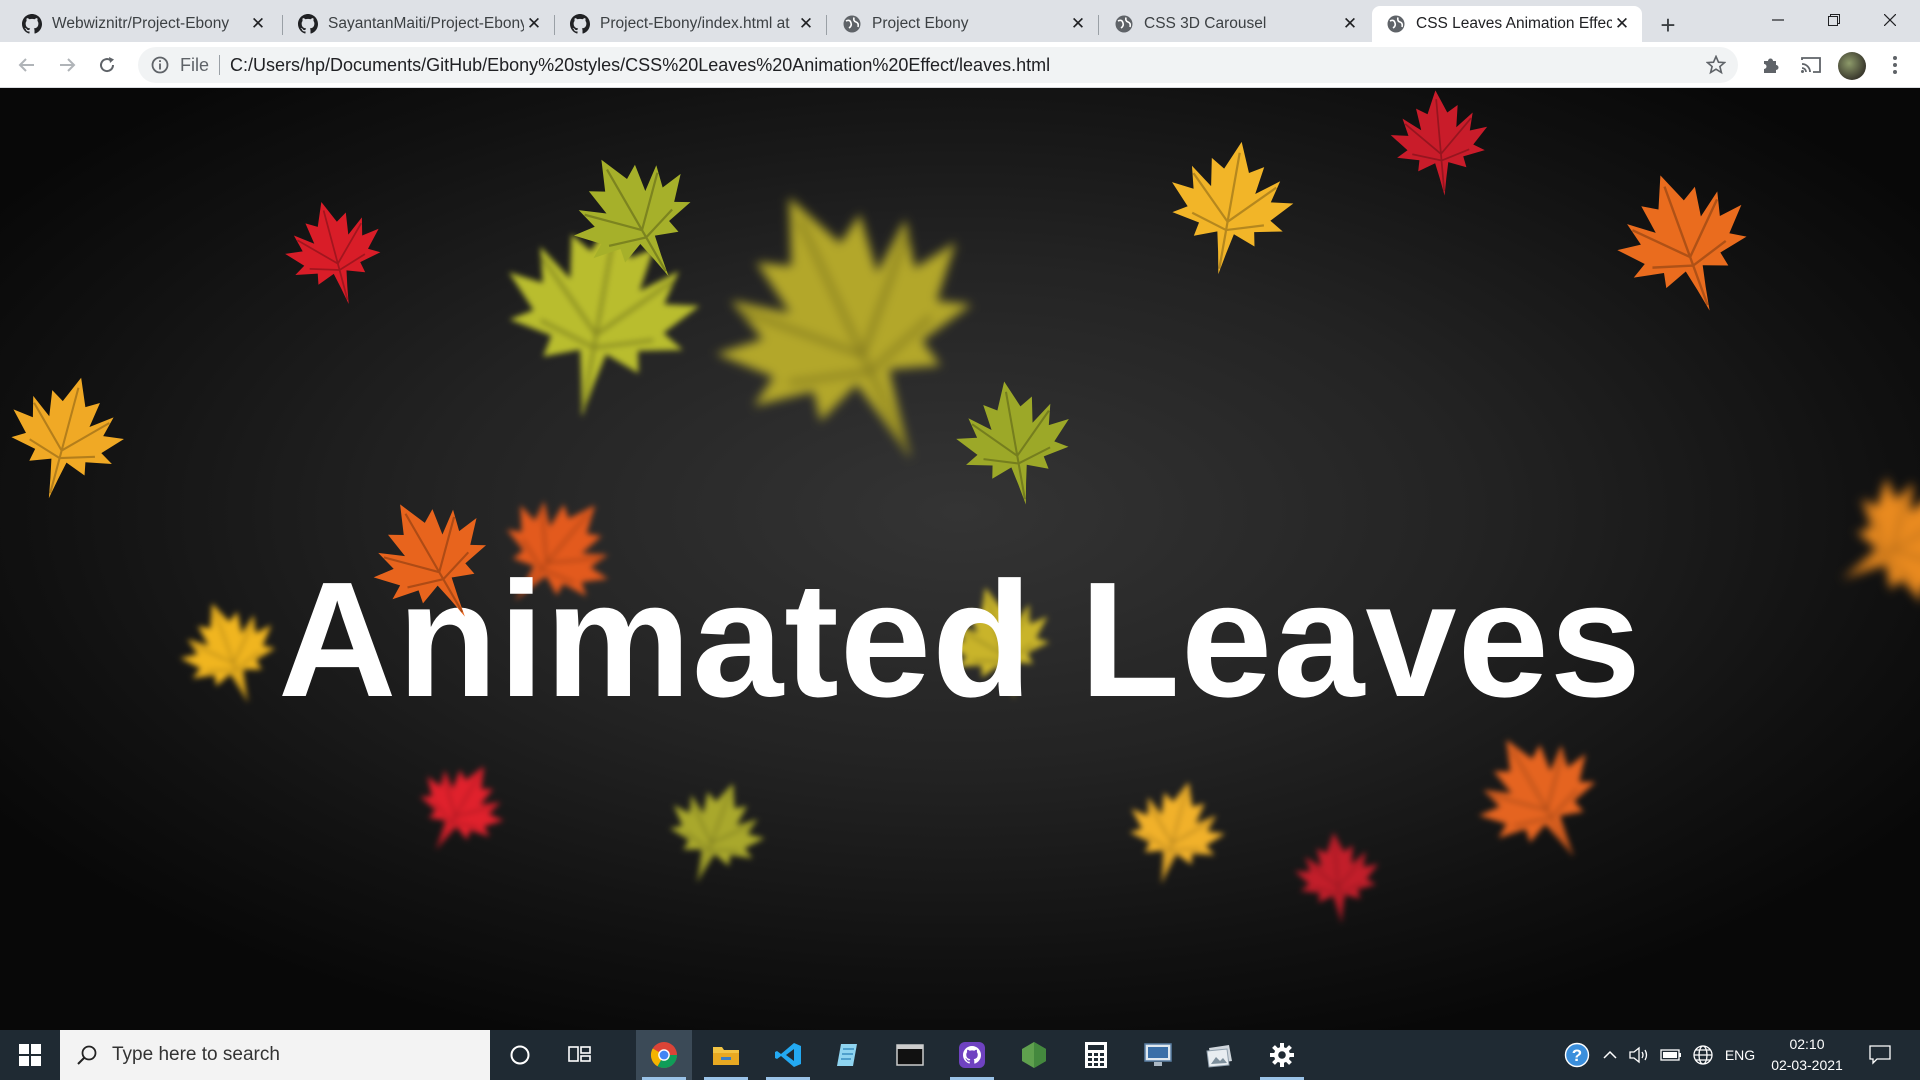 The image size is (1920, 1080). Describe the element at coordinates (1034, 1055) in the screenshot. I see `taskbar-nodejs` at that location.